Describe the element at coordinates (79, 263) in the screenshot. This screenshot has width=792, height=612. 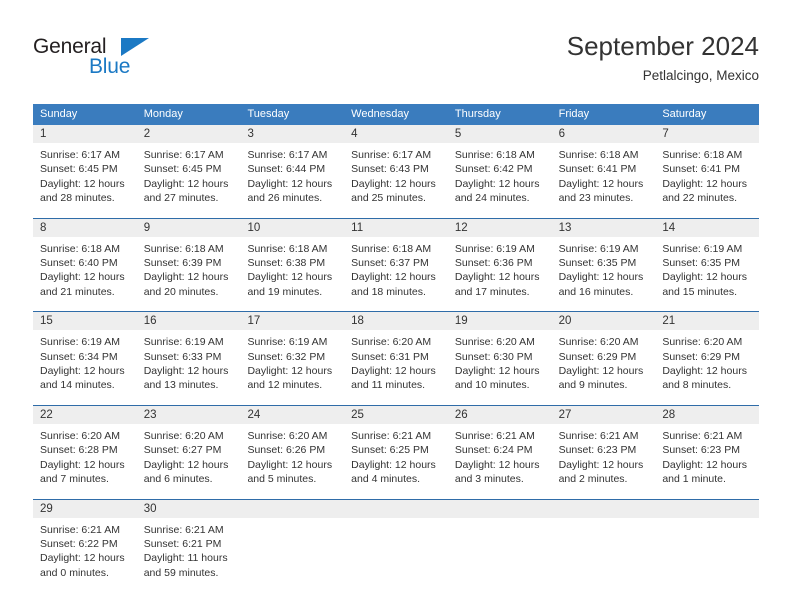
I see `day-detail-line: Sunset: 6:40 PM` at that location.